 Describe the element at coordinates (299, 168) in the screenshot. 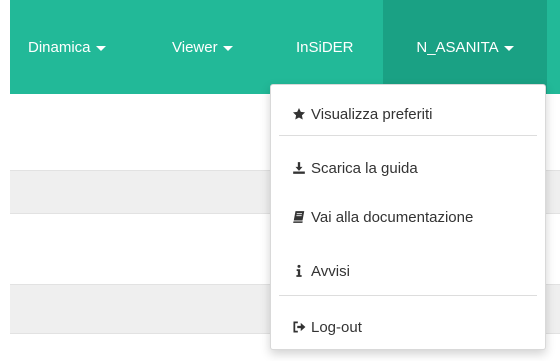

I see `download-icon` at that location.